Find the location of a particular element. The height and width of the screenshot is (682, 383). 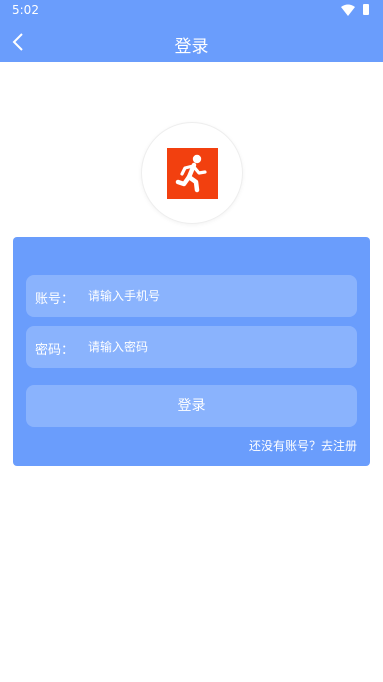

login-button: 登录 is located at coordinates (191, 406).